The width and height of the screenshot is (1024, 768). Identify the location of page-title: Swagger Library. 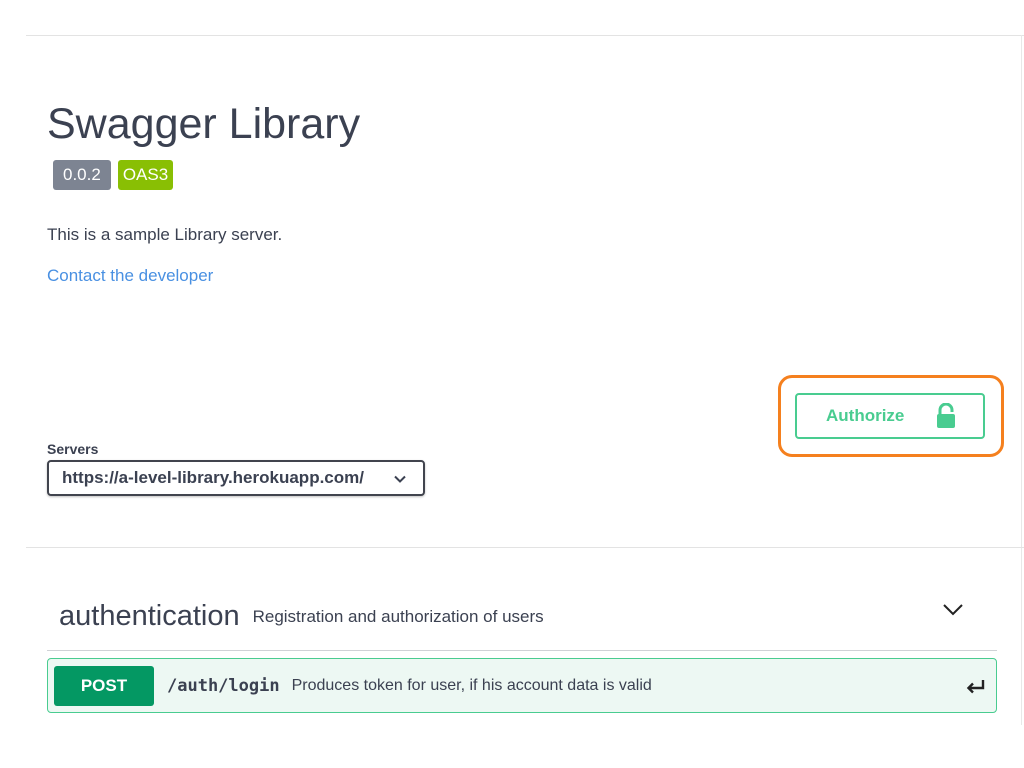
(204, 124).